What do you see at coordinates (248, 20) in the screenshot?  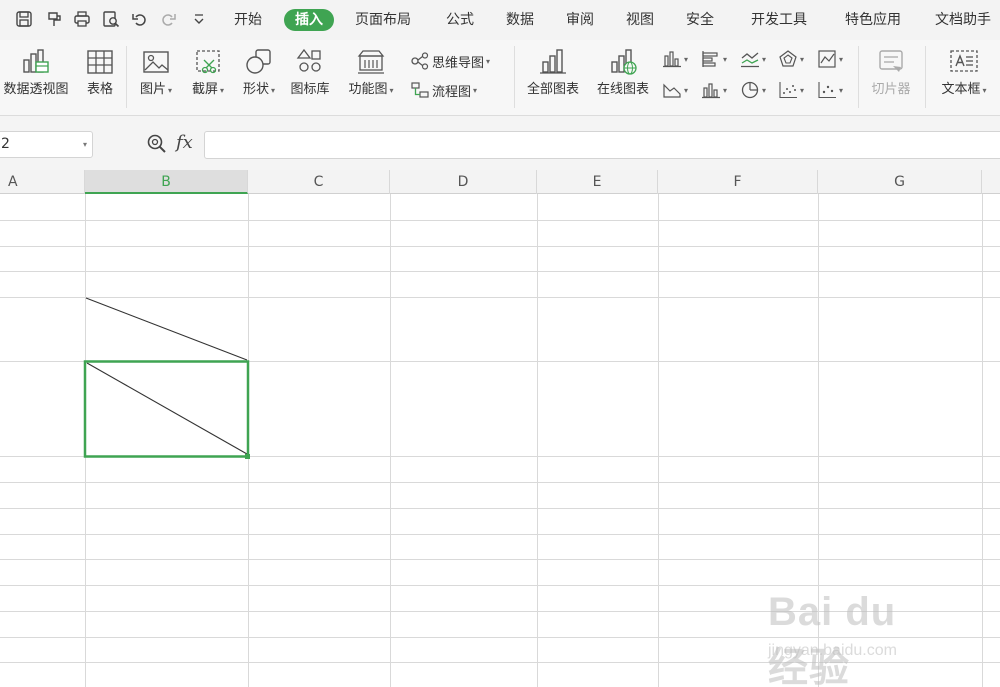 I see `tab-start: 开始` at bounding box center [248, 20].